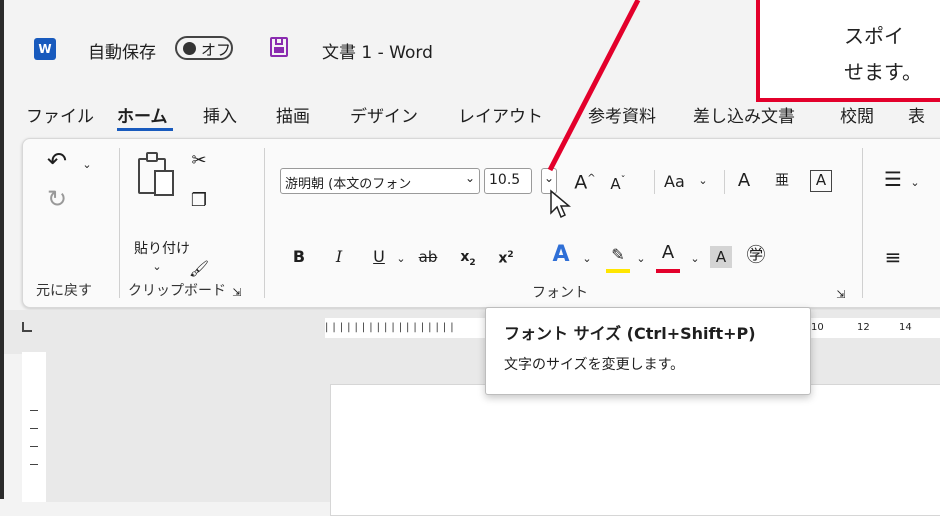 This screenshot has width=940, height=516. I want to click on font-size-combobox: 10.5, so click(508, 181).